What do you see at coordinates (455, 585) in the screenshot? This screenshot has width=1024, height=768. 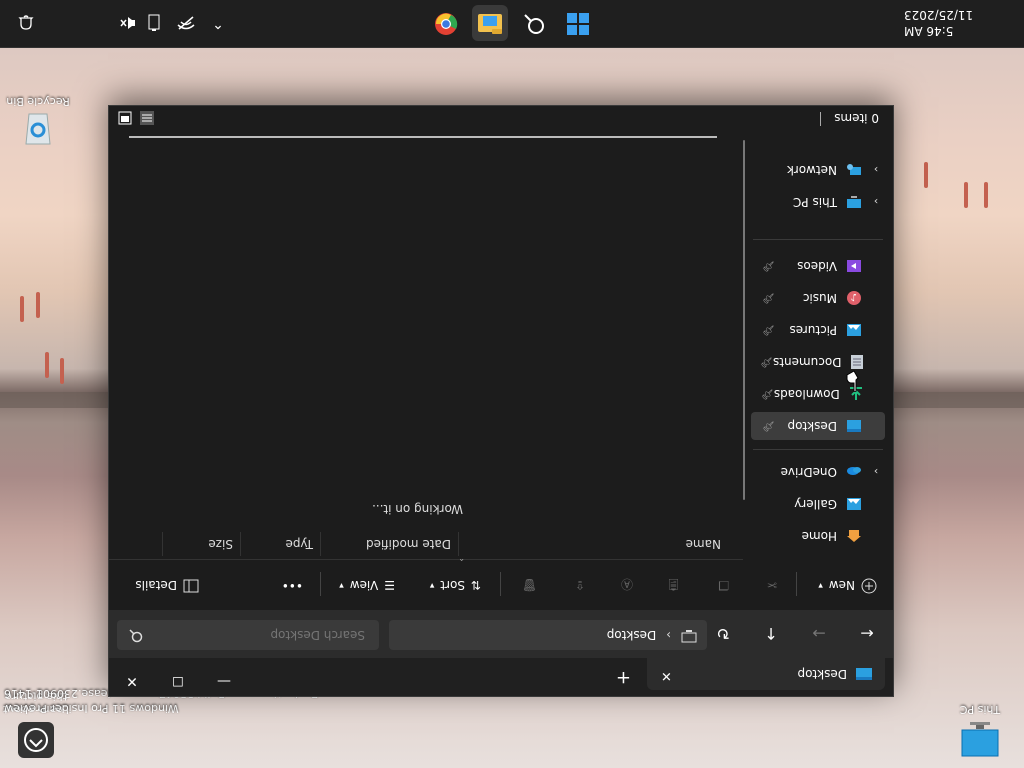 I see `sort-button: ⇅ Sort ▾` at bounding box center [455, 585].